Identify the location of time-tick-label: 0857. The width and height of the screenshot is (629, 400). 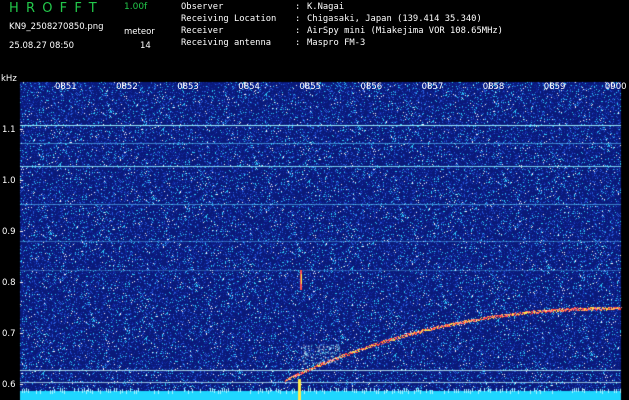
(432, 87).